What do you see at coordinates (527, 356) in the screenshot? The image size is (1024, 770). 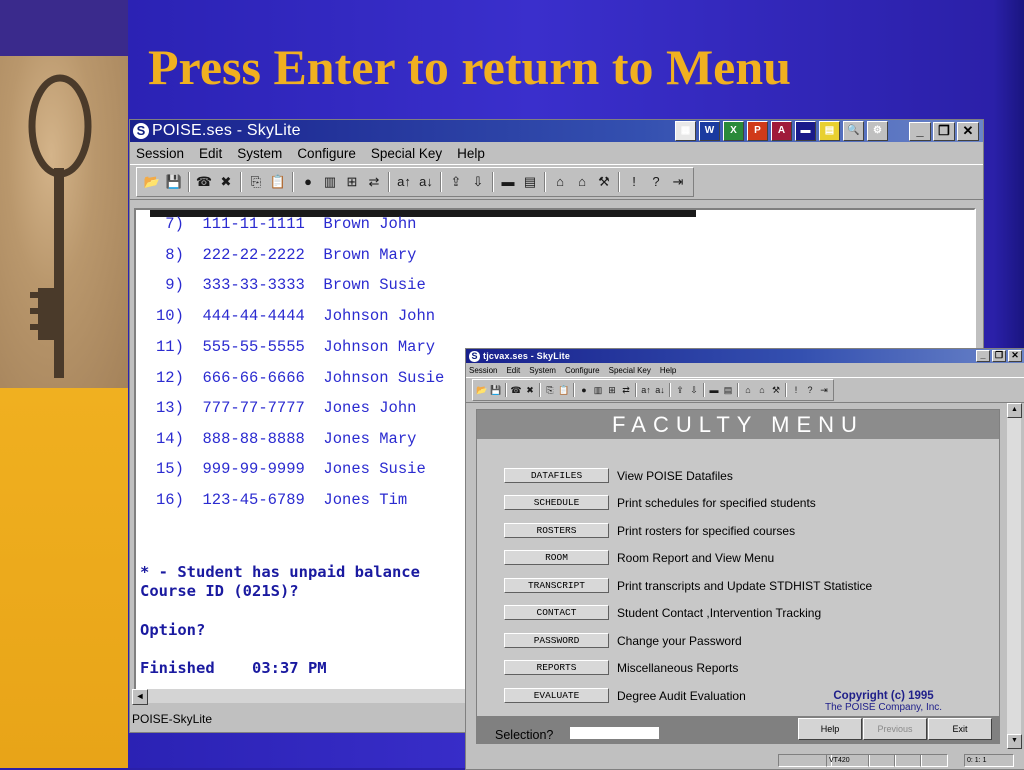 I see `window-title: tjcvax.ses - SkyLite` at bounding box center [527, 356].